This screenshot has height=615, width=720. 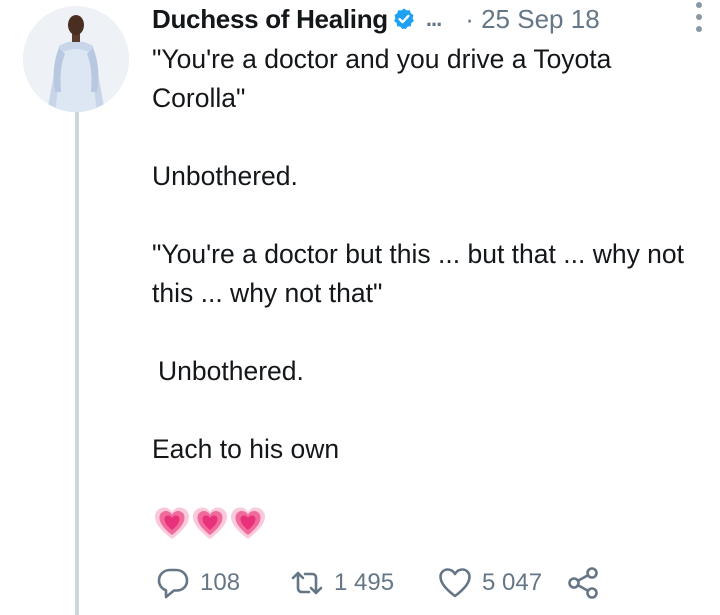 I want to click on tweet-actions: 108 1 495 5 047, so click(x=396, y=583).